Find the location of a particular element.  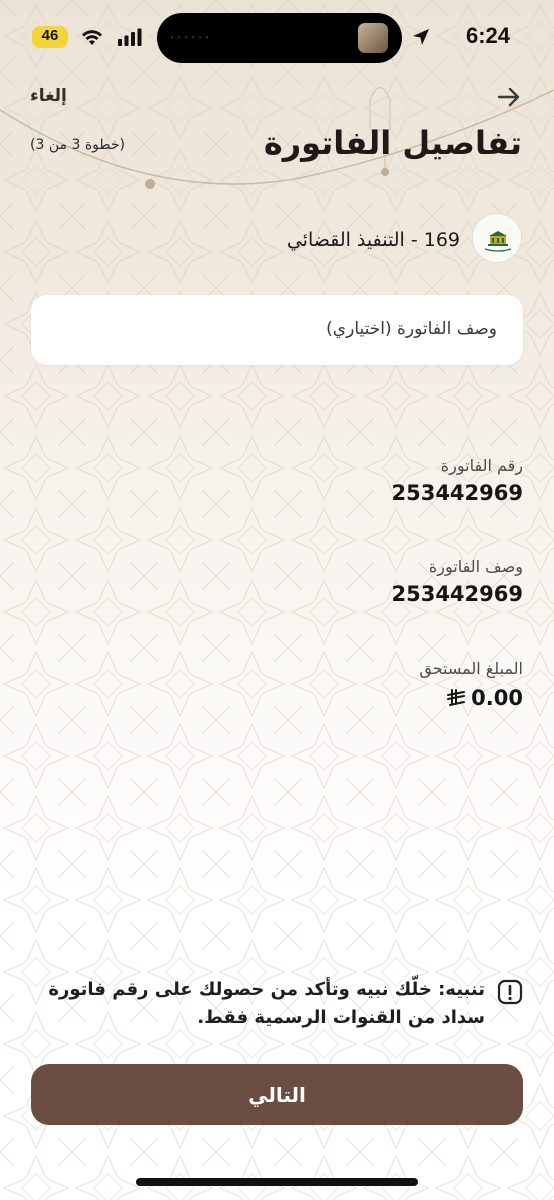

invoice-number-label: رقم الفاتورة is located at coordinates (481, 465).